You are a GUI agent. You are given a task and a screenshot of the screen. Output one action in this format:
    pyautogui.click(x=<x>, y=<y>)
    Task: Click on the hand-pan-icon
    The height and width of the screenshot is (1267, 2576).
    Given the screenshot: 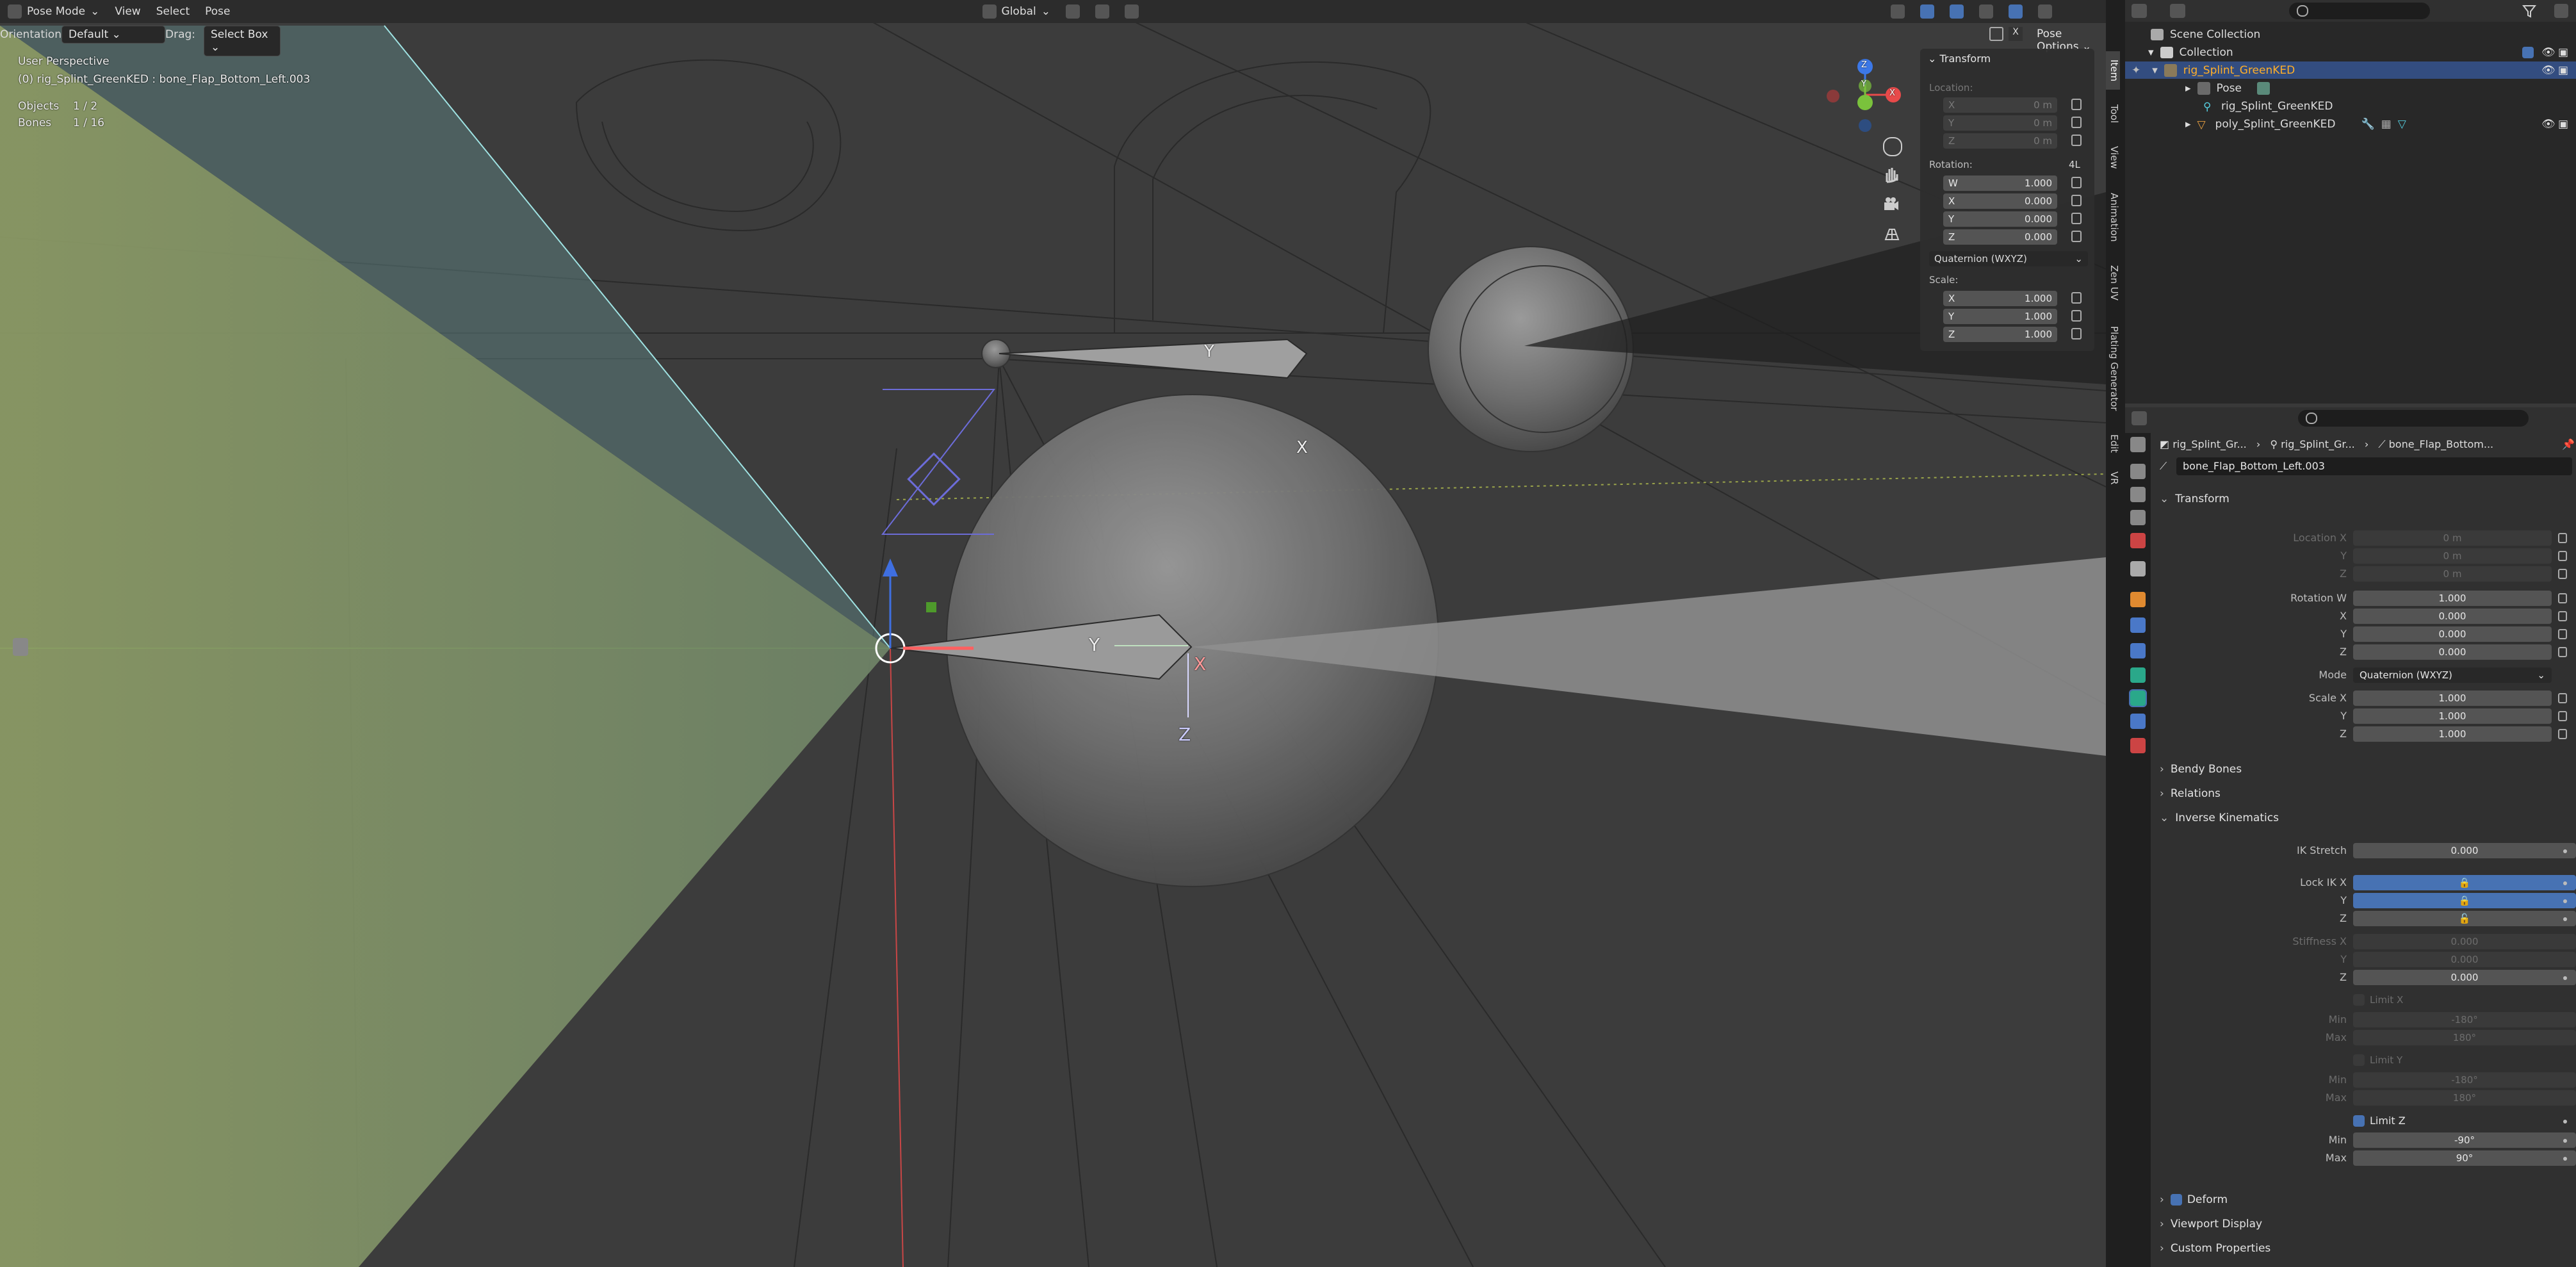 What is the action you would take?
    pyautogui.click(x=1891, y=175)
    